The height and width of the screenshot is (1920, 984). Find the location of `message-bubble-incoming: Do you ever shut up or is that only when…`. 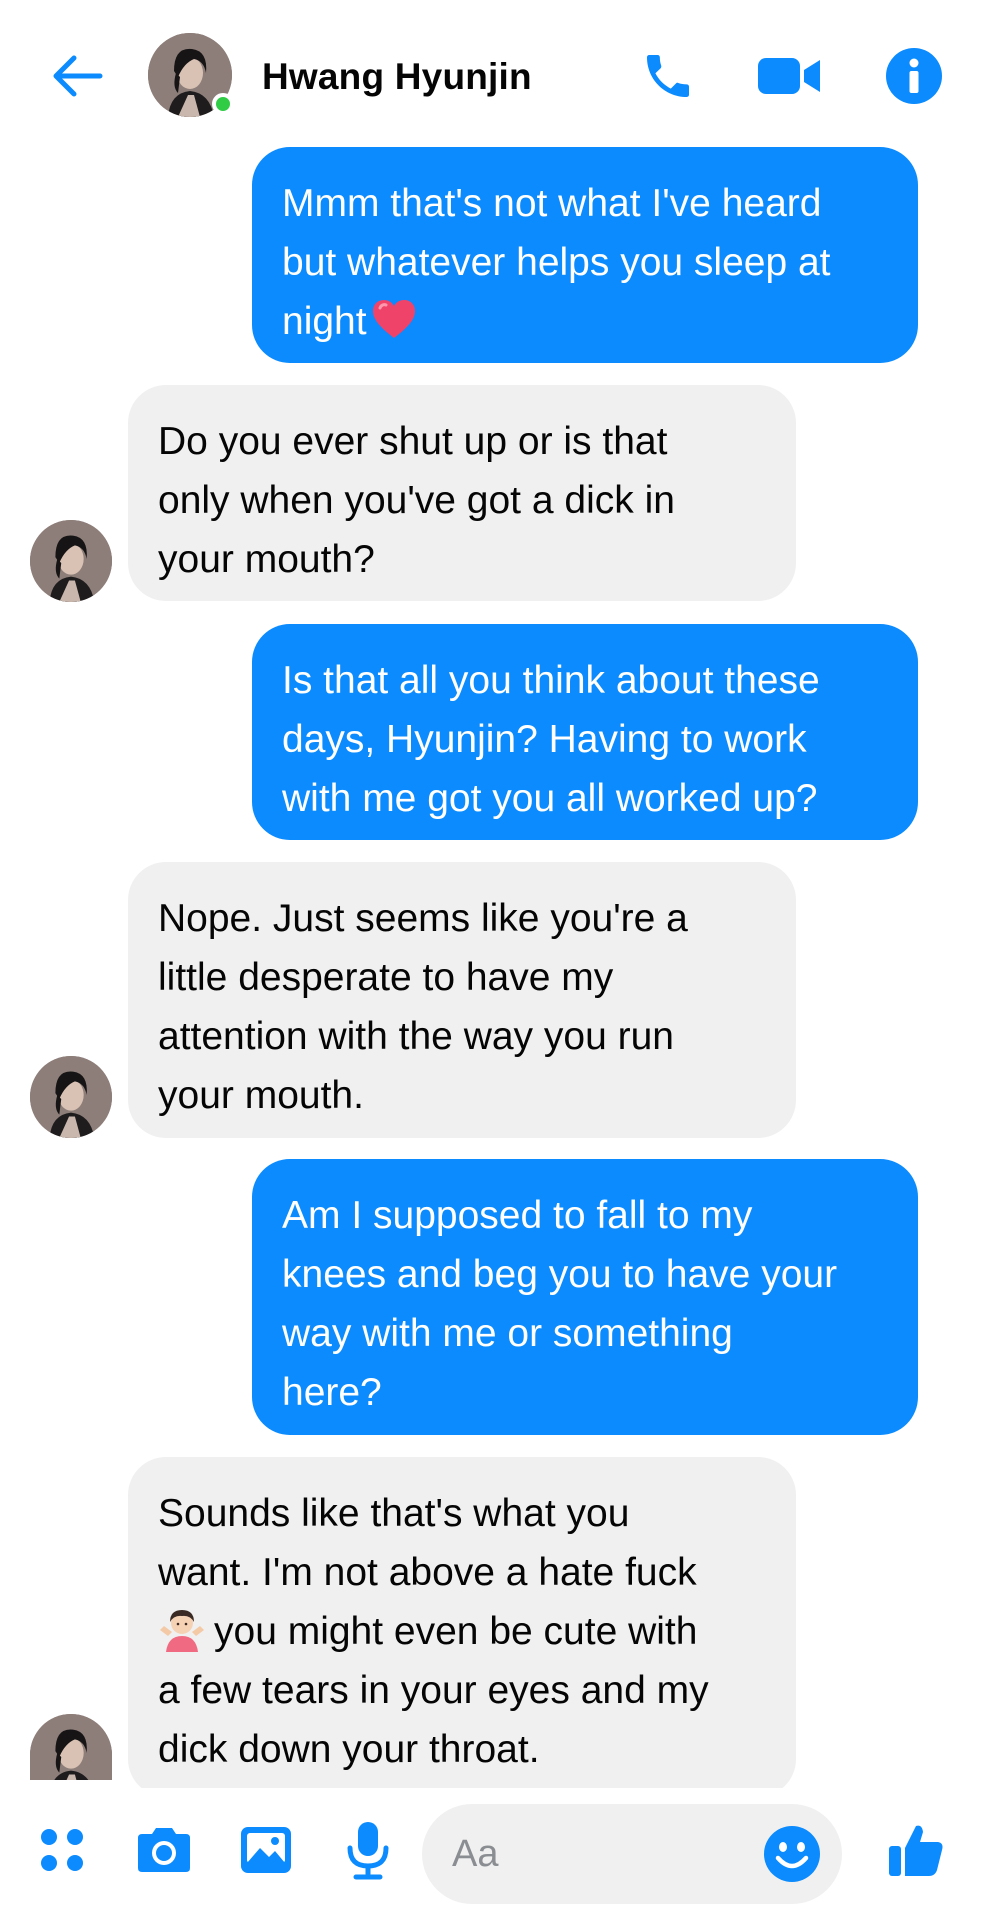

message-bubble-incoming: Do you ever shut up or is that only when… is located at coordinates (462, 493).